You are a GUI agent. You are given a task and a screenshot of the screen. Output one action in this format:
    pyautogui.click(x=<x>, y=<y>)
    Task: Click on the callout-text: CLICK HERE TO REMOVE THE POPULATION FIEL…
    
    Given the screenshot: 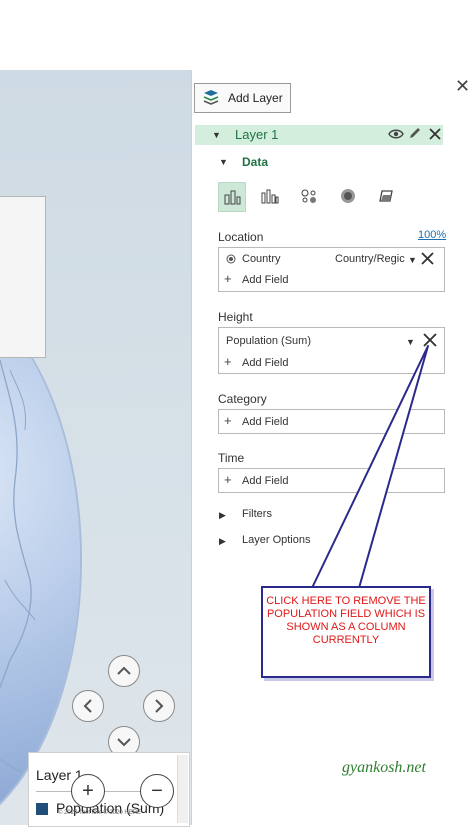 What is the action you would take?
    pyautogui.click(x=346, y=620)
    